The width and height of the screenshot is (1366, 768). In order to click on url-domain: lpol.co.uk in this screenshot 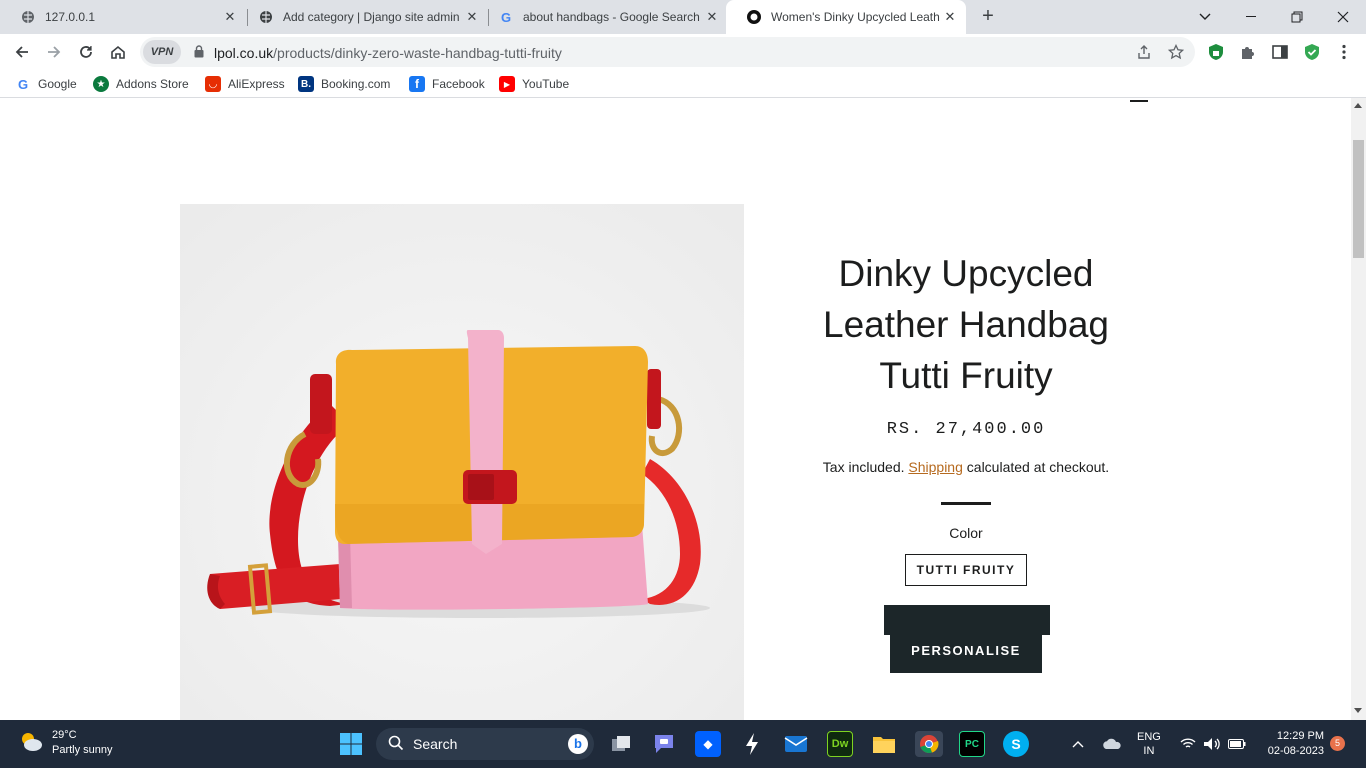, I will do `click(244, 53)`.